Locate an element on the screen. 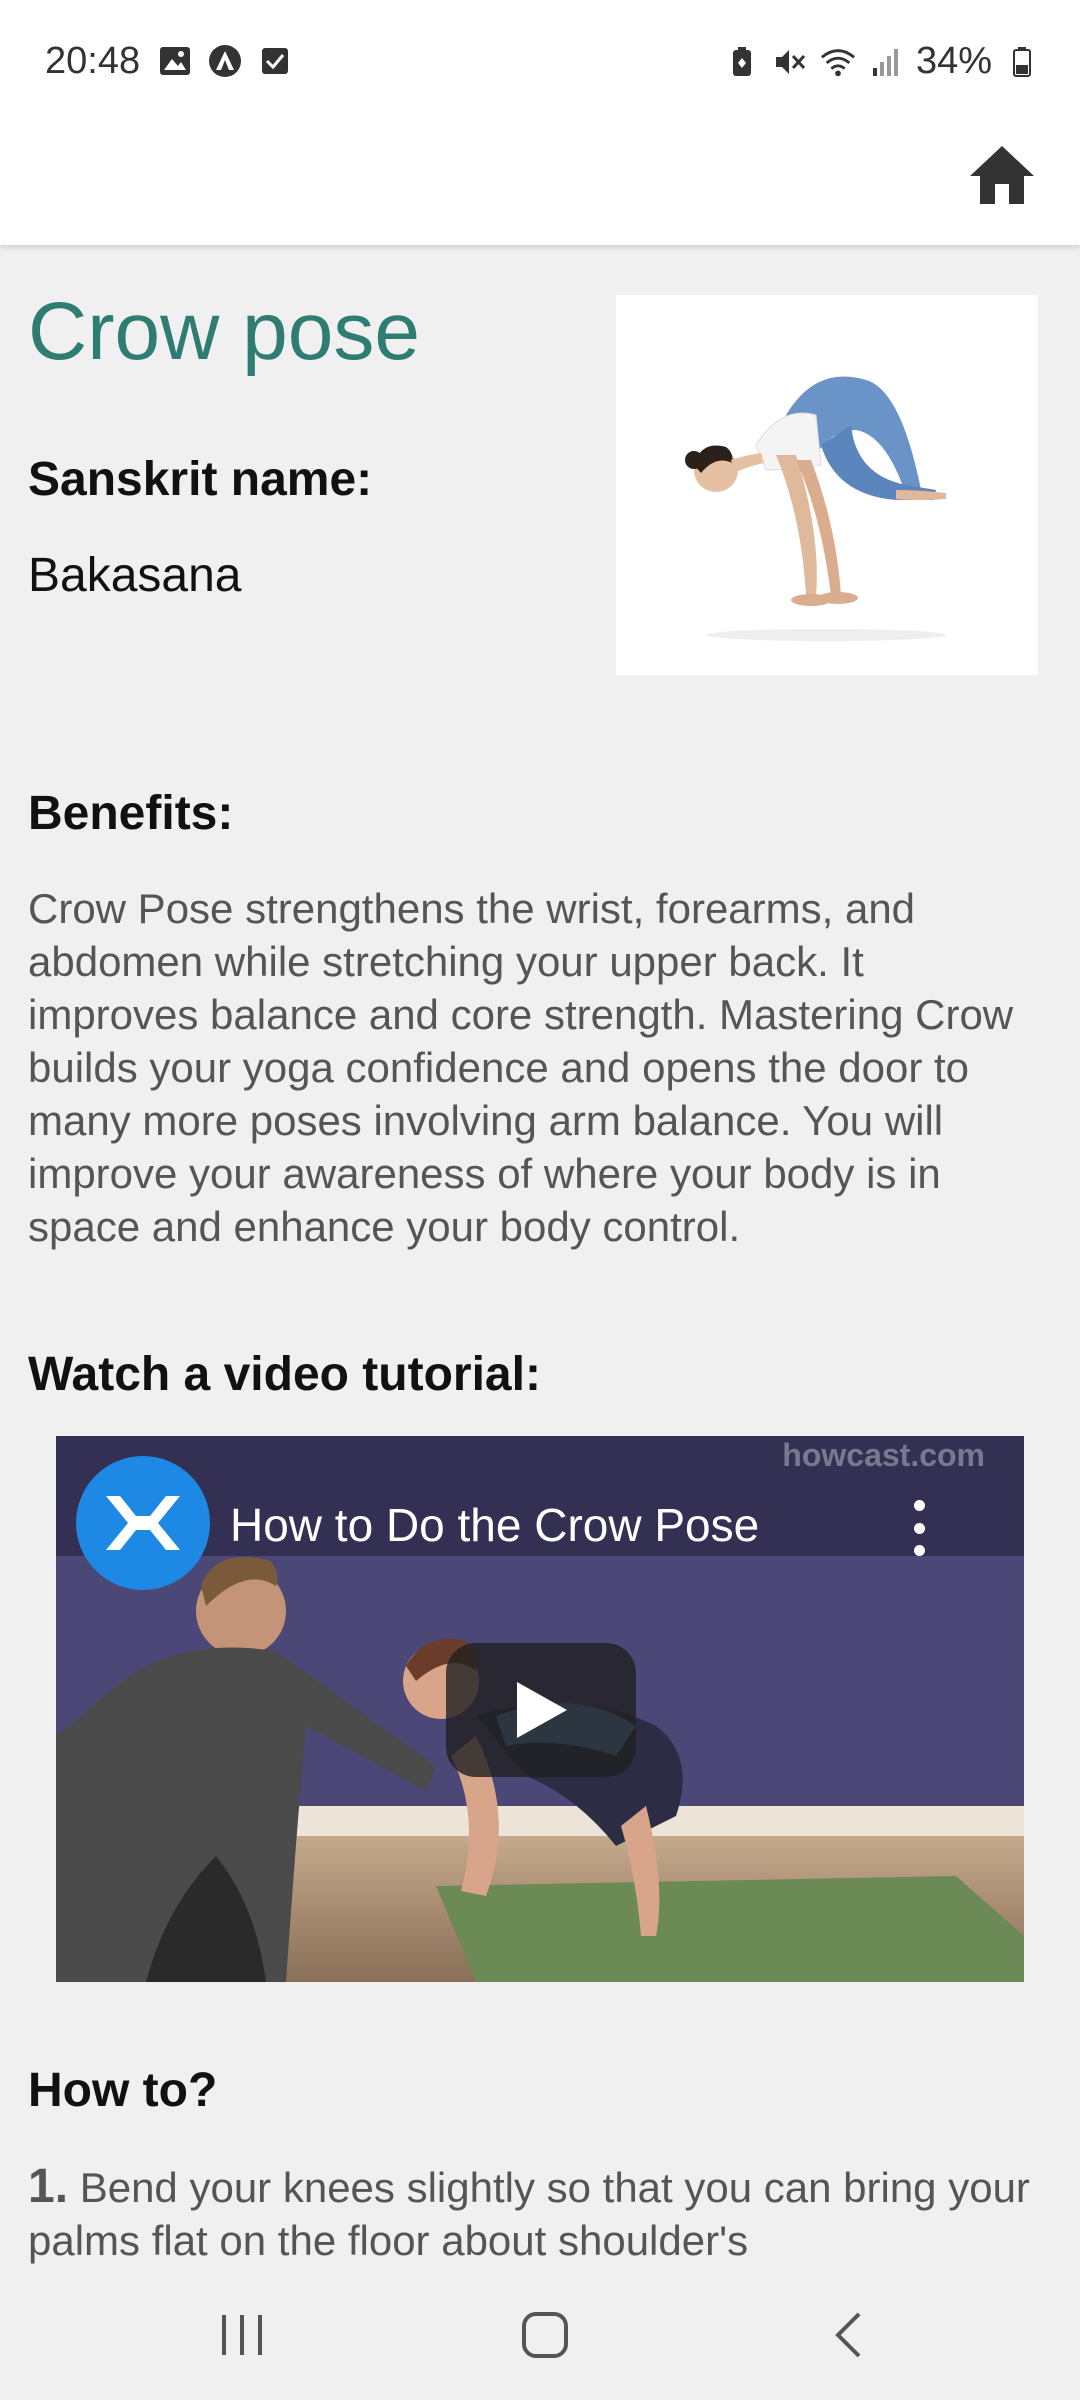 The height and width of the screenshot is (2400, 1080). howcast-logo-icon is located at coordinates (143, 1523).